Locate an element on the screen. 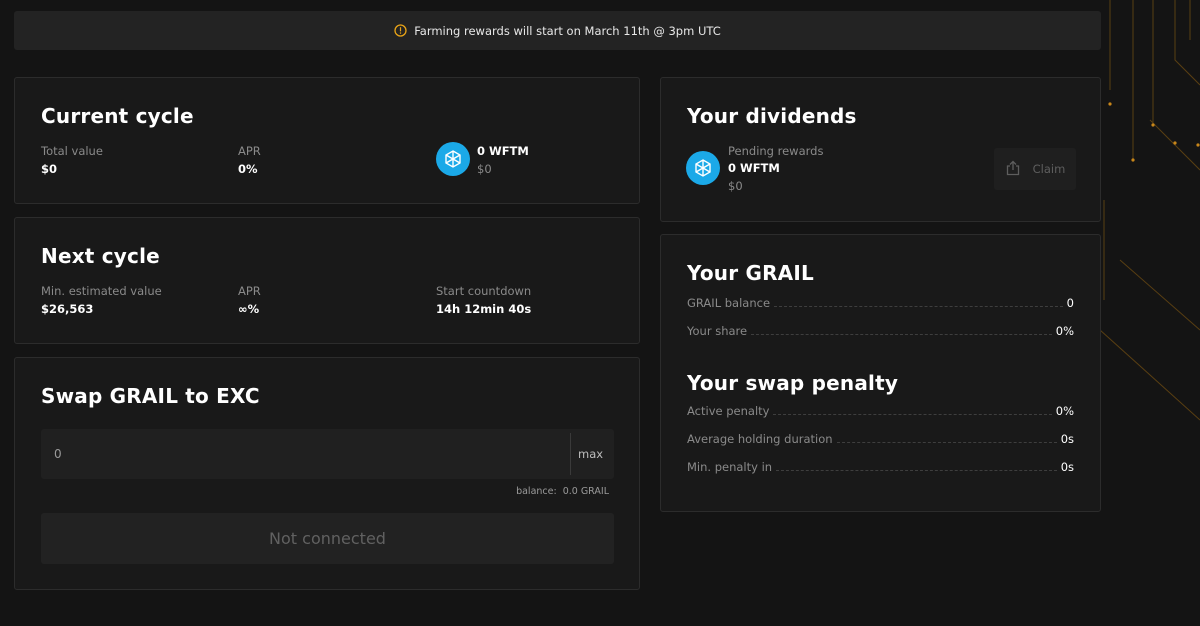  input-divider is located at coordinates (570, 454).